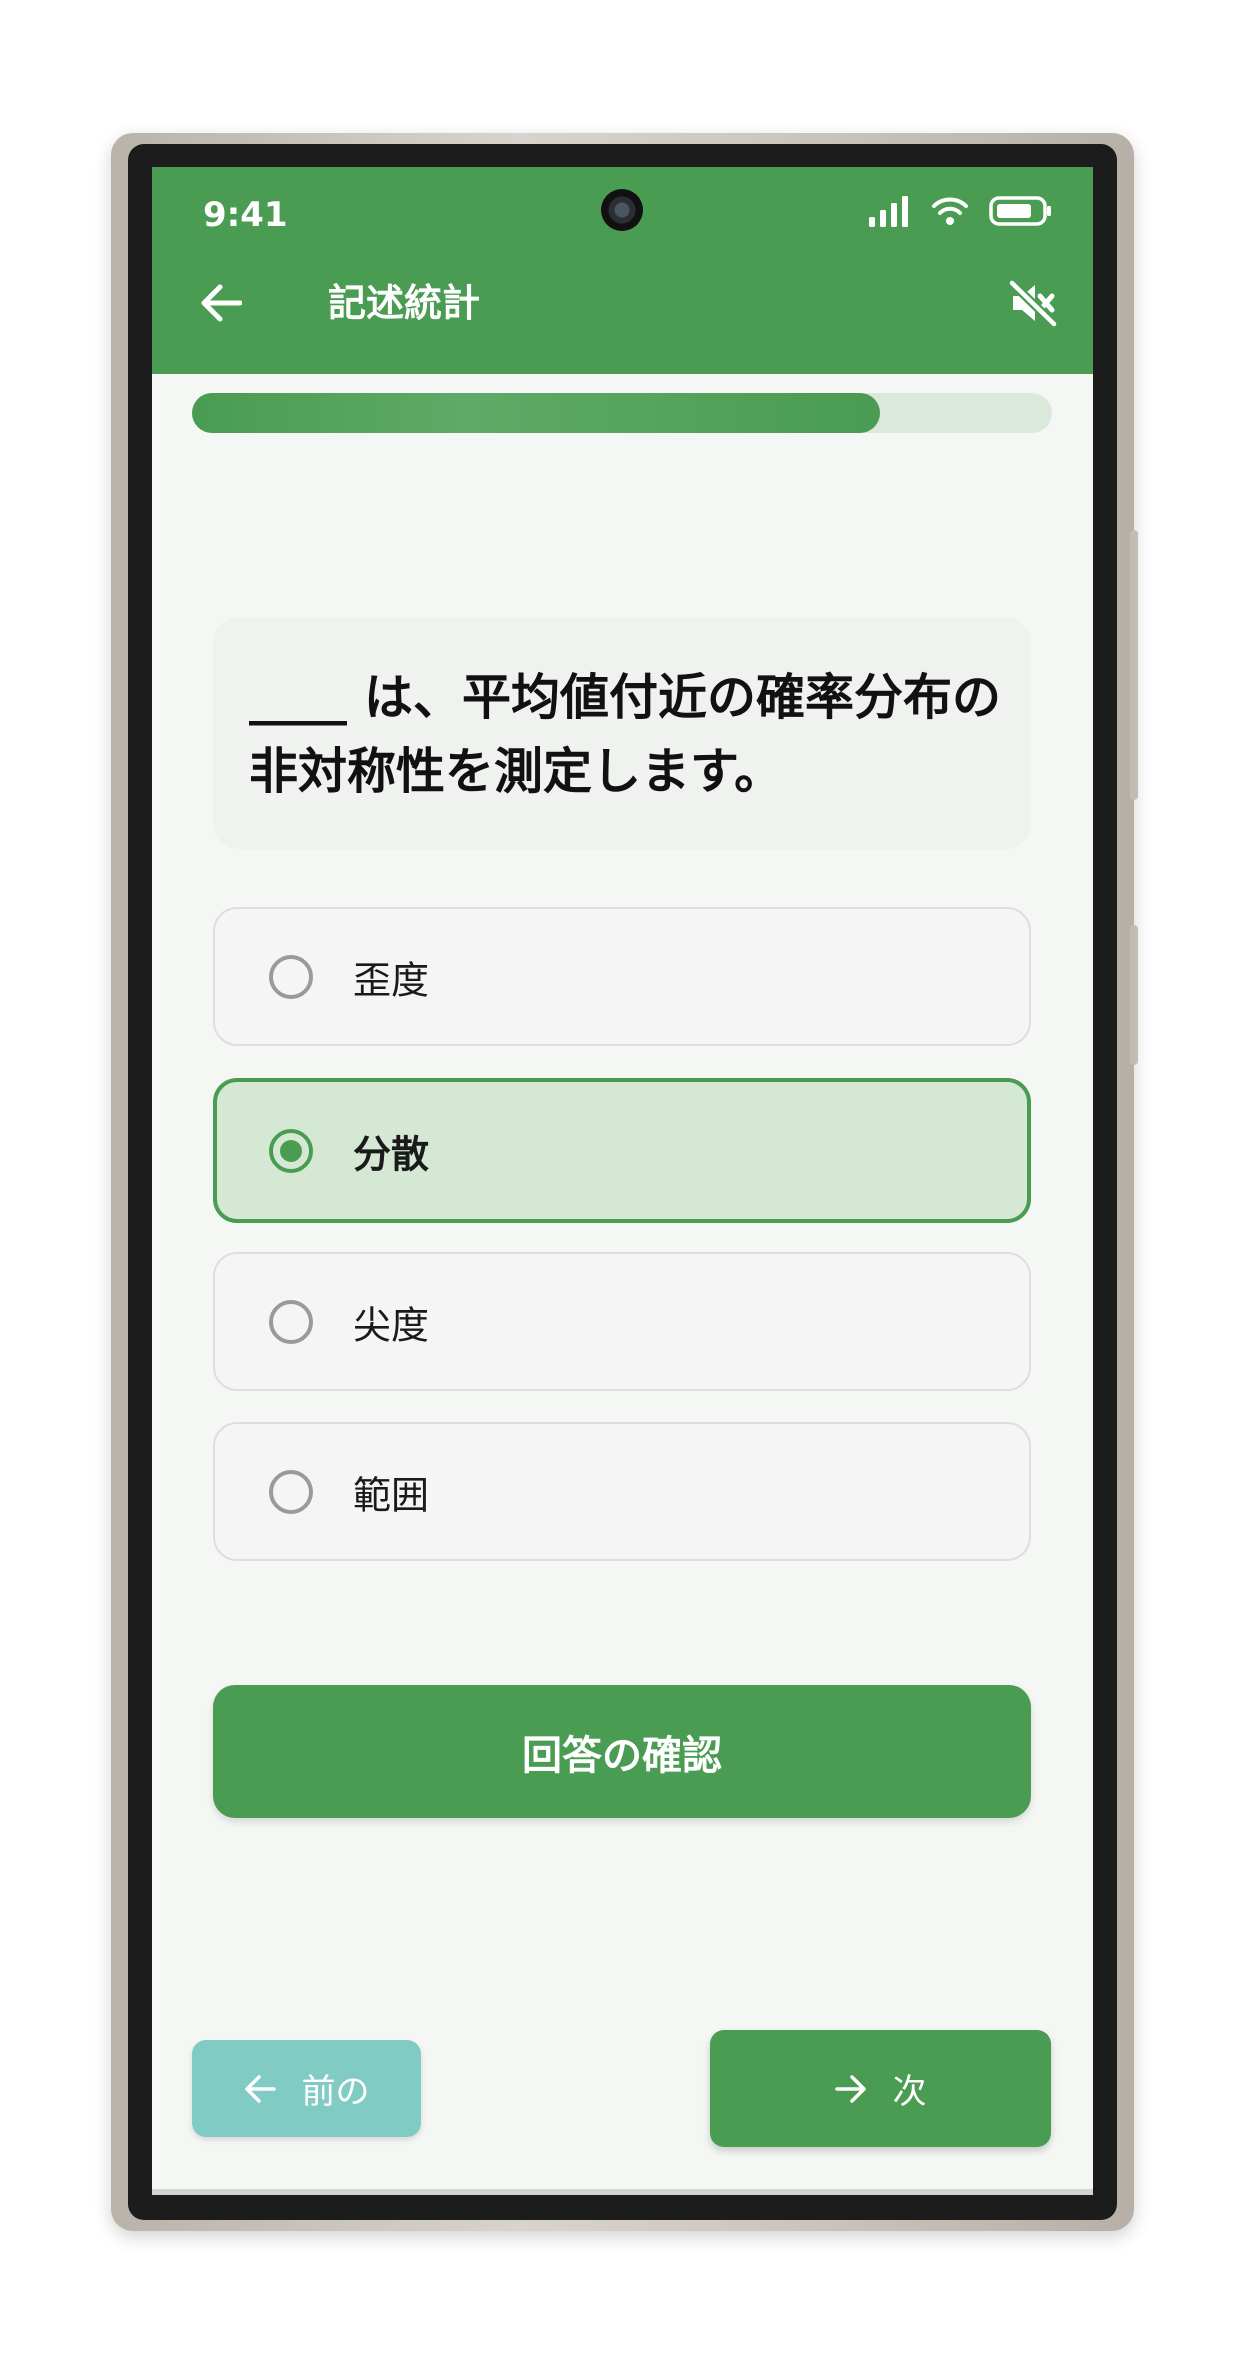 Image resolution: width=1245 pixels, height=2359 pixels. I want to click on prev-button: 前の, so click(306, 2088).